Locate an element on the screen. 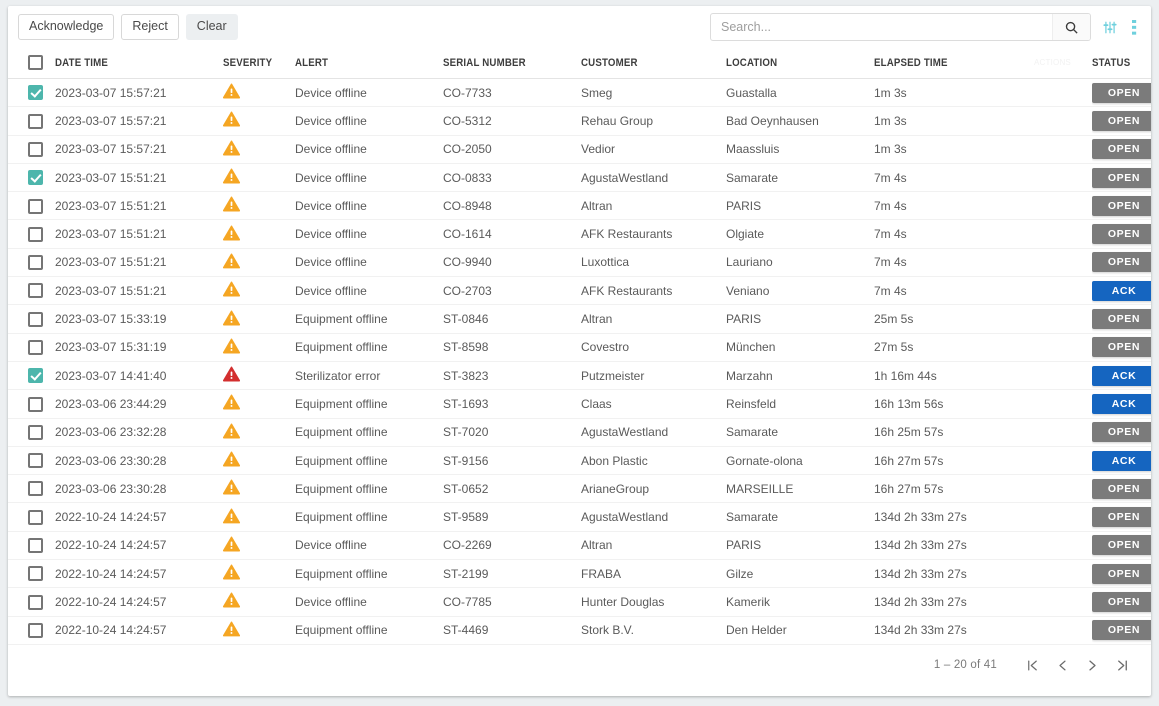  header-serial-number: SERIAL NUMBER is located at coordinates (504, 63).